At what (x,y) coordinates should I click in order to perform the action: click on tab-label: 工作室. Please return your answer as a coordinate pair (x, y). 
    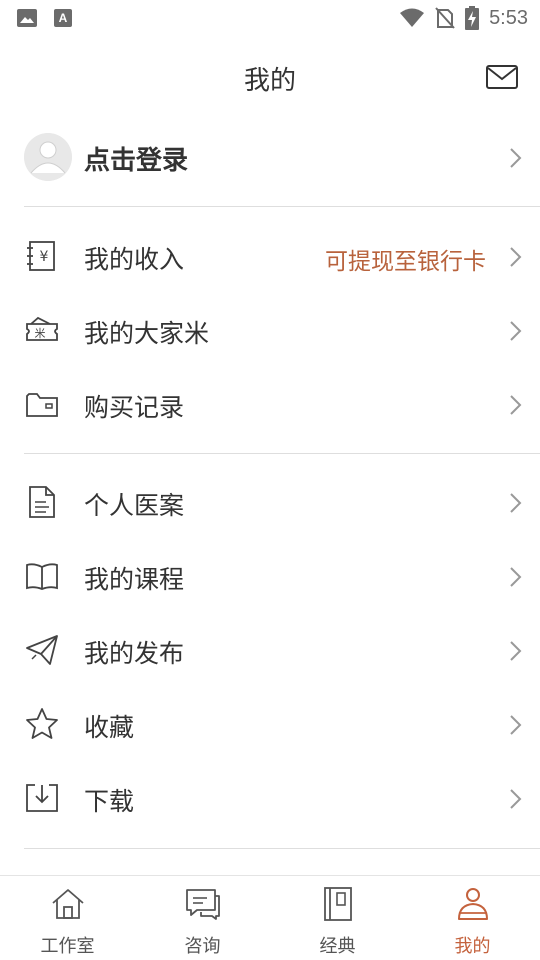
    Looking at the image, I should click on (67, 946).